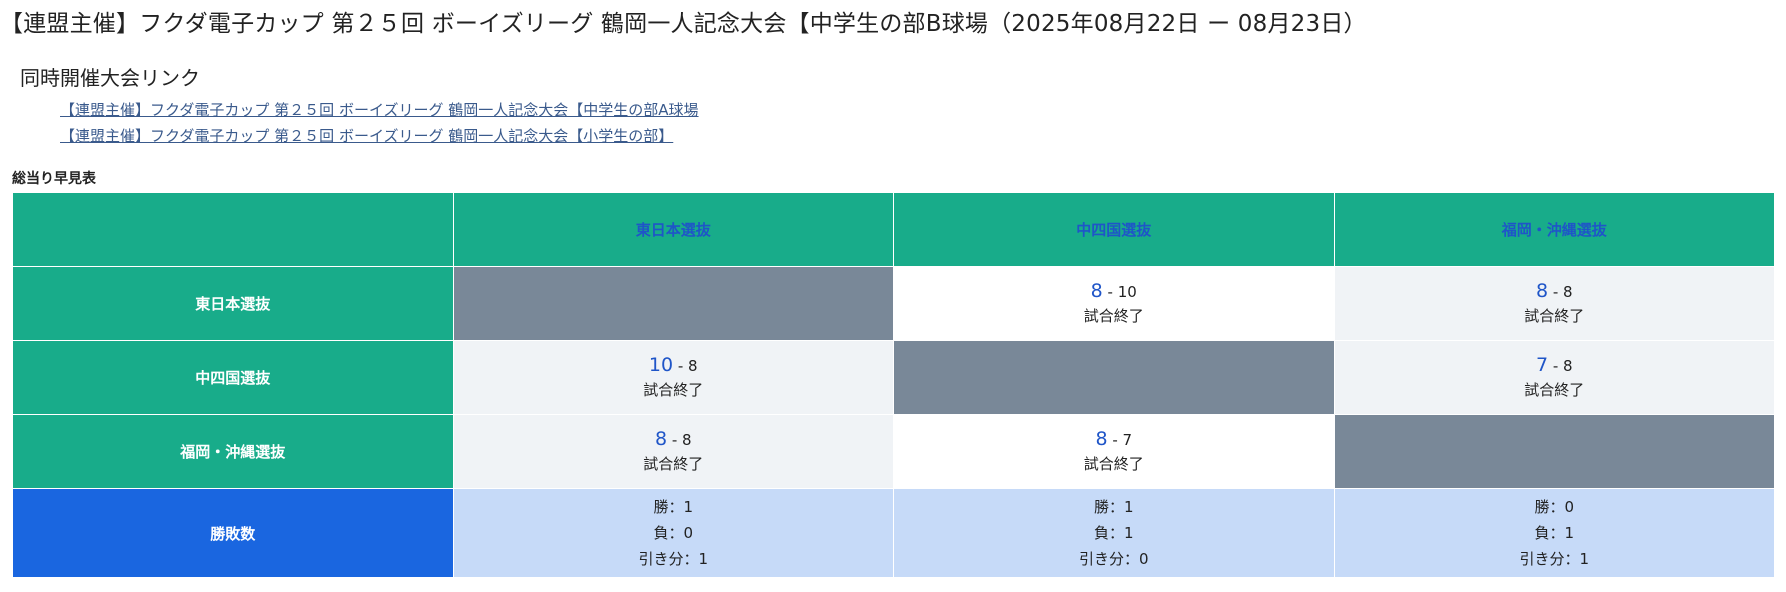  I want to click on loss-count: 負：0, so click(673, 533).